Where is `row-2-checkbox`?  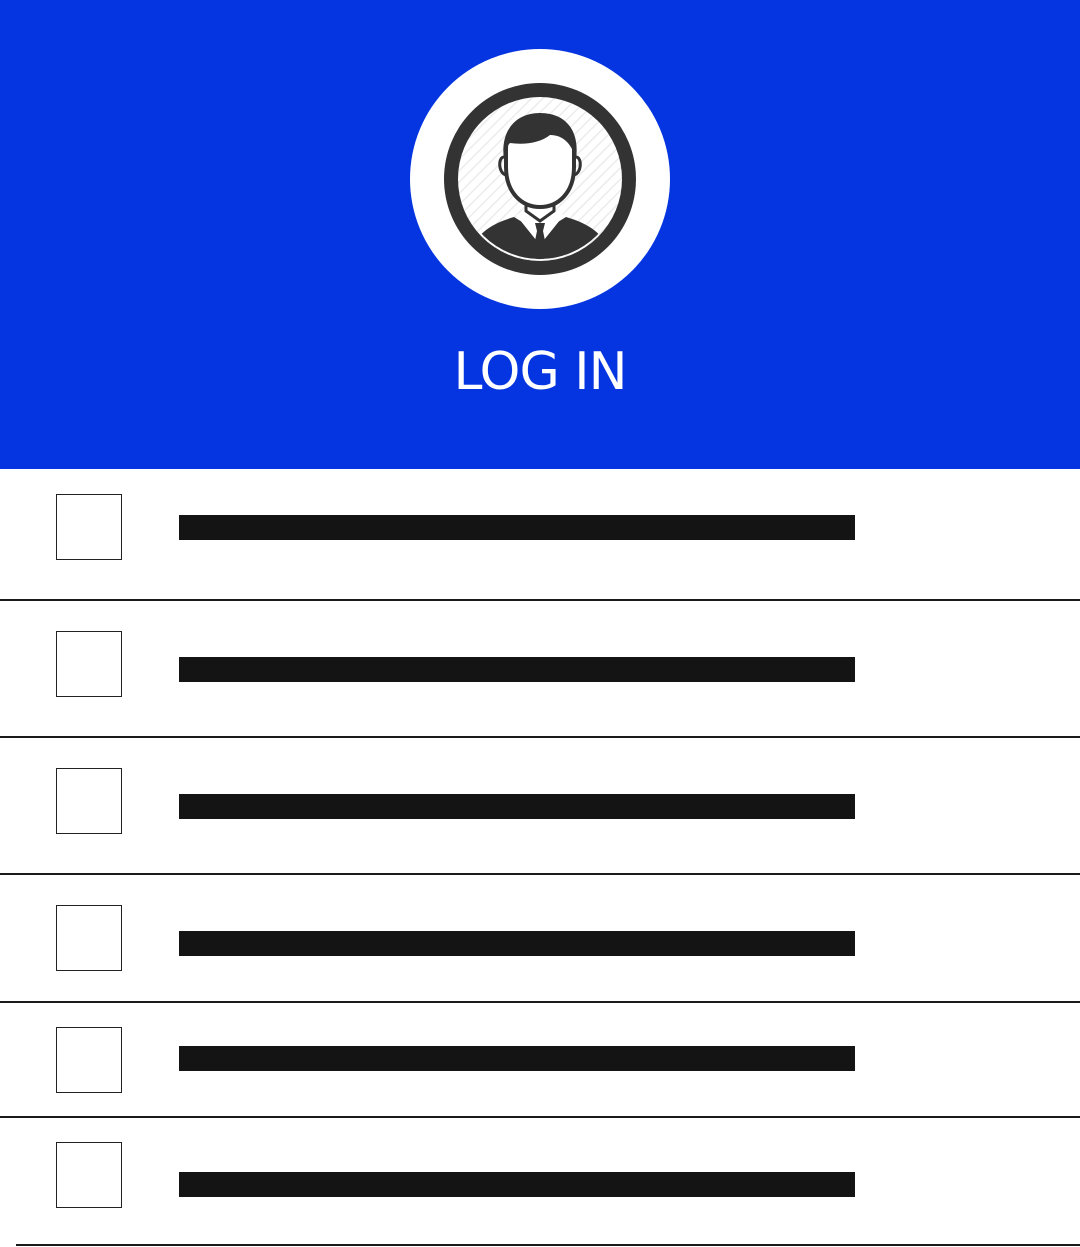 row-2-checkbox is located at coordinates (89, 664).